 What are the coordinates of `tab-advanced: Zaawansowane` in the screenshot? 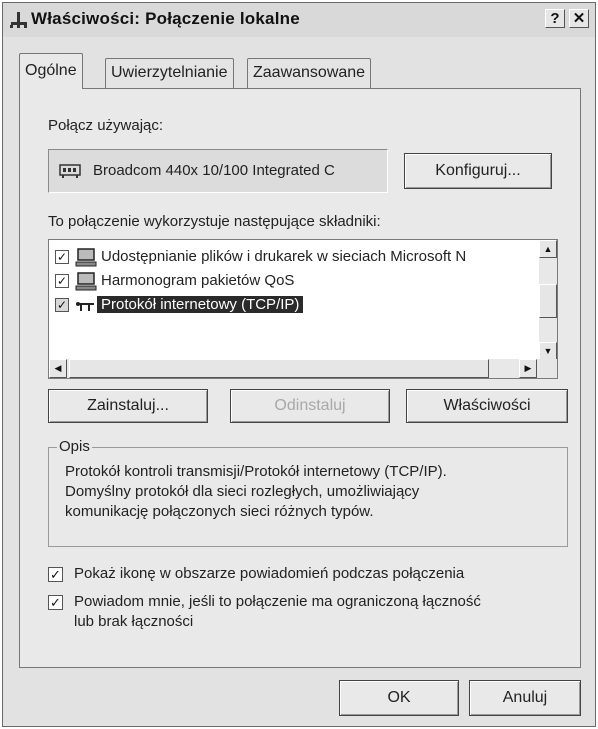 It's located at (309, 73).